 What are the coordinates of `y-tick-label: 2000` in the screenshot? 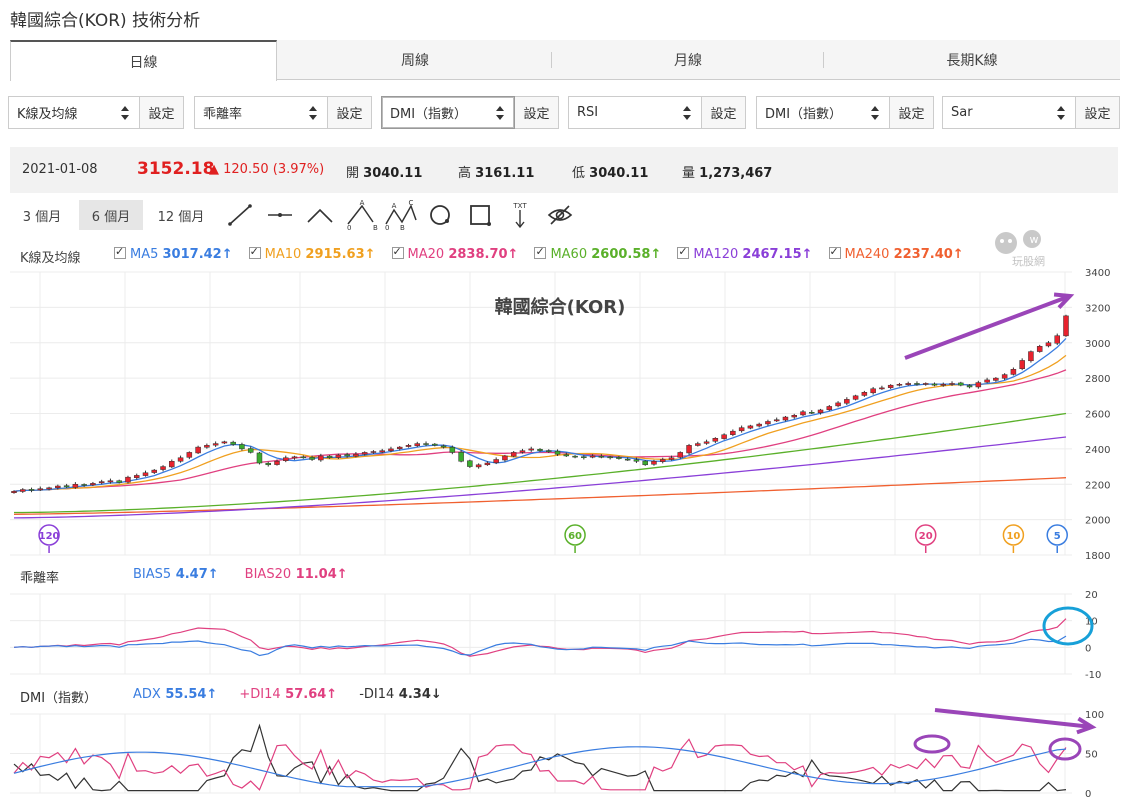 It's located at (1097, 521).